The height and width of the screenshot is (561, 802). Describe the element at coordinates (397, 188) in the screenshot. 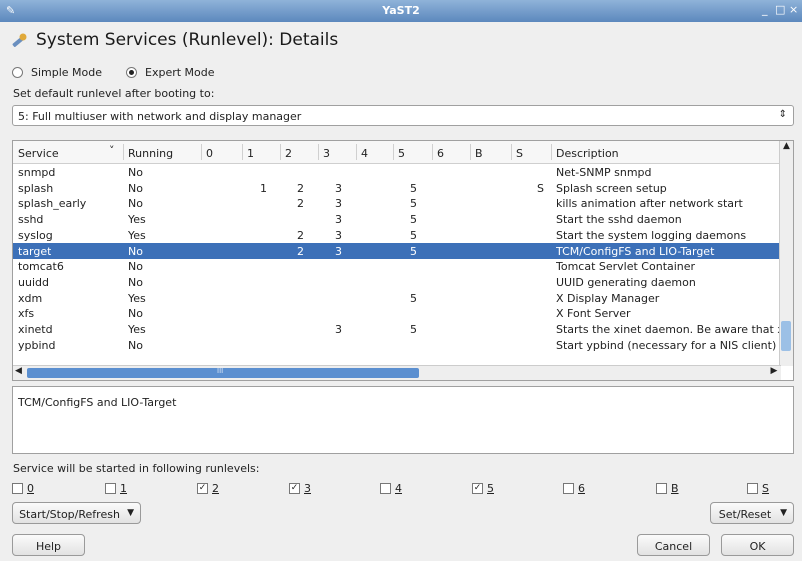

I see `table-row: splash No 1 2 3 5 S Splash screen setup` at that location.